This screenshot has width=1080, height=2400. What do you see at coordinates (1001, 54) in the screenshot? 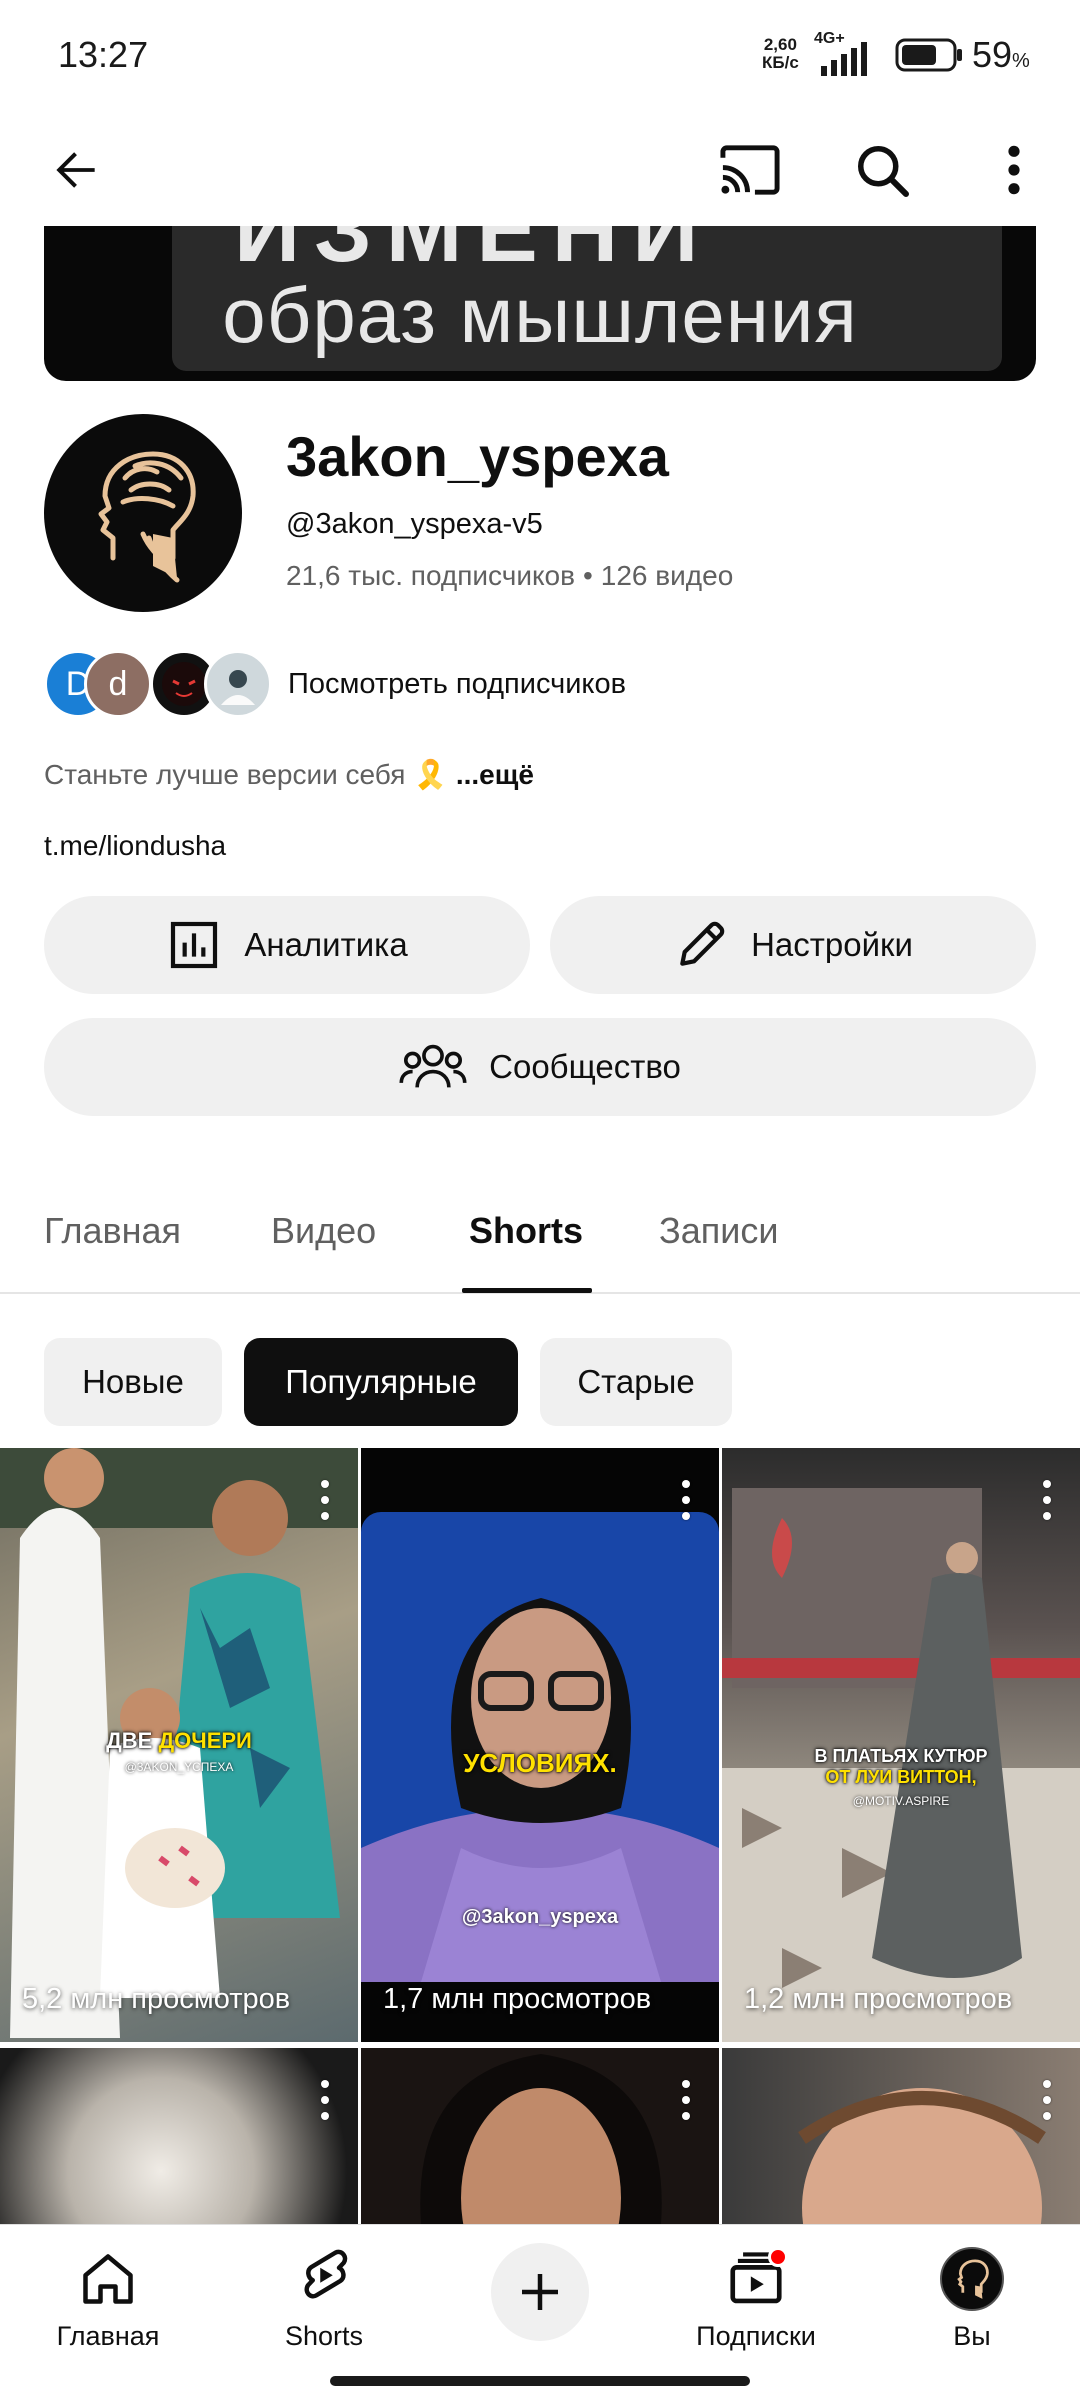
I see `battery-percent: 59%` at bounding box center [1001, 54].